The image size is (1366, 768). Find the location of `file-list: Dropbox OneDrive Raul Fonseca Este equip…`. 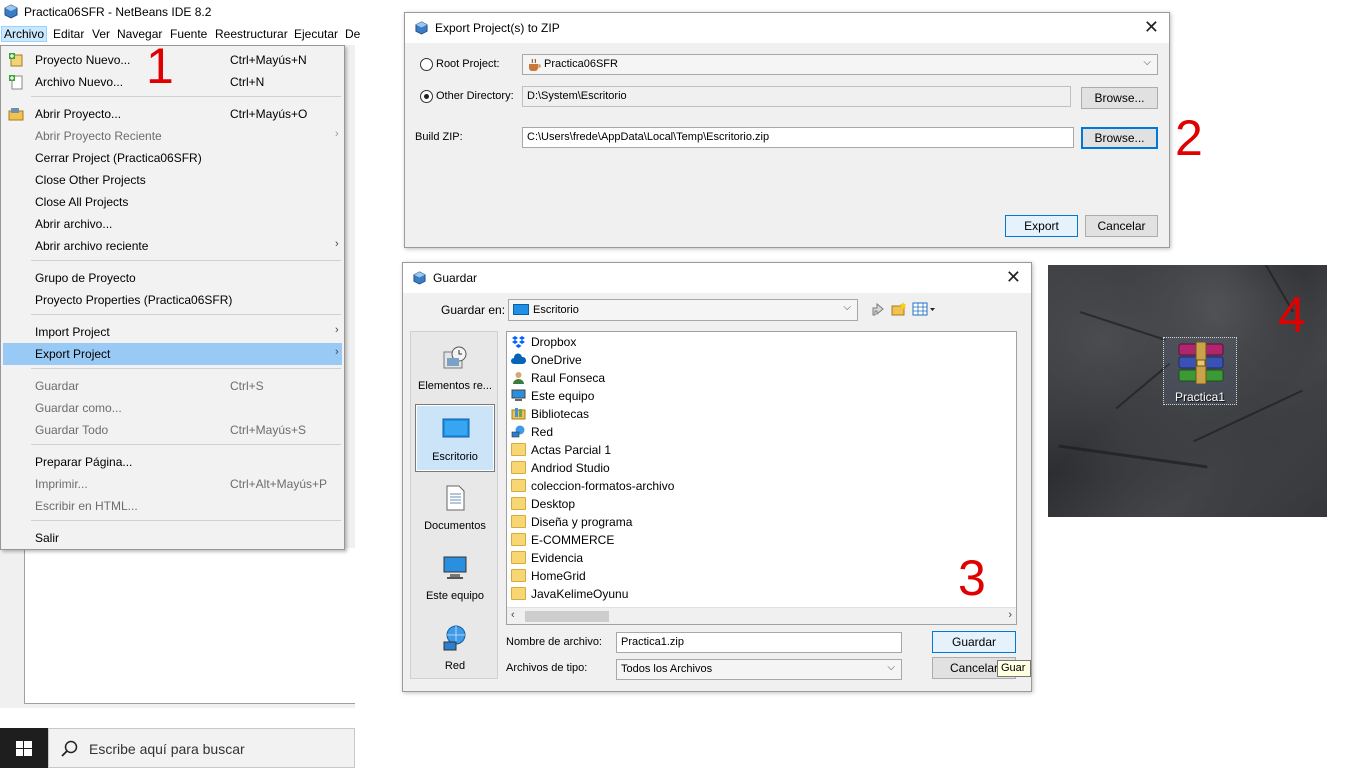

file-list: Dropbox OneDrive Raul Fonseca Este equip… is located at coordinates (761, 478).